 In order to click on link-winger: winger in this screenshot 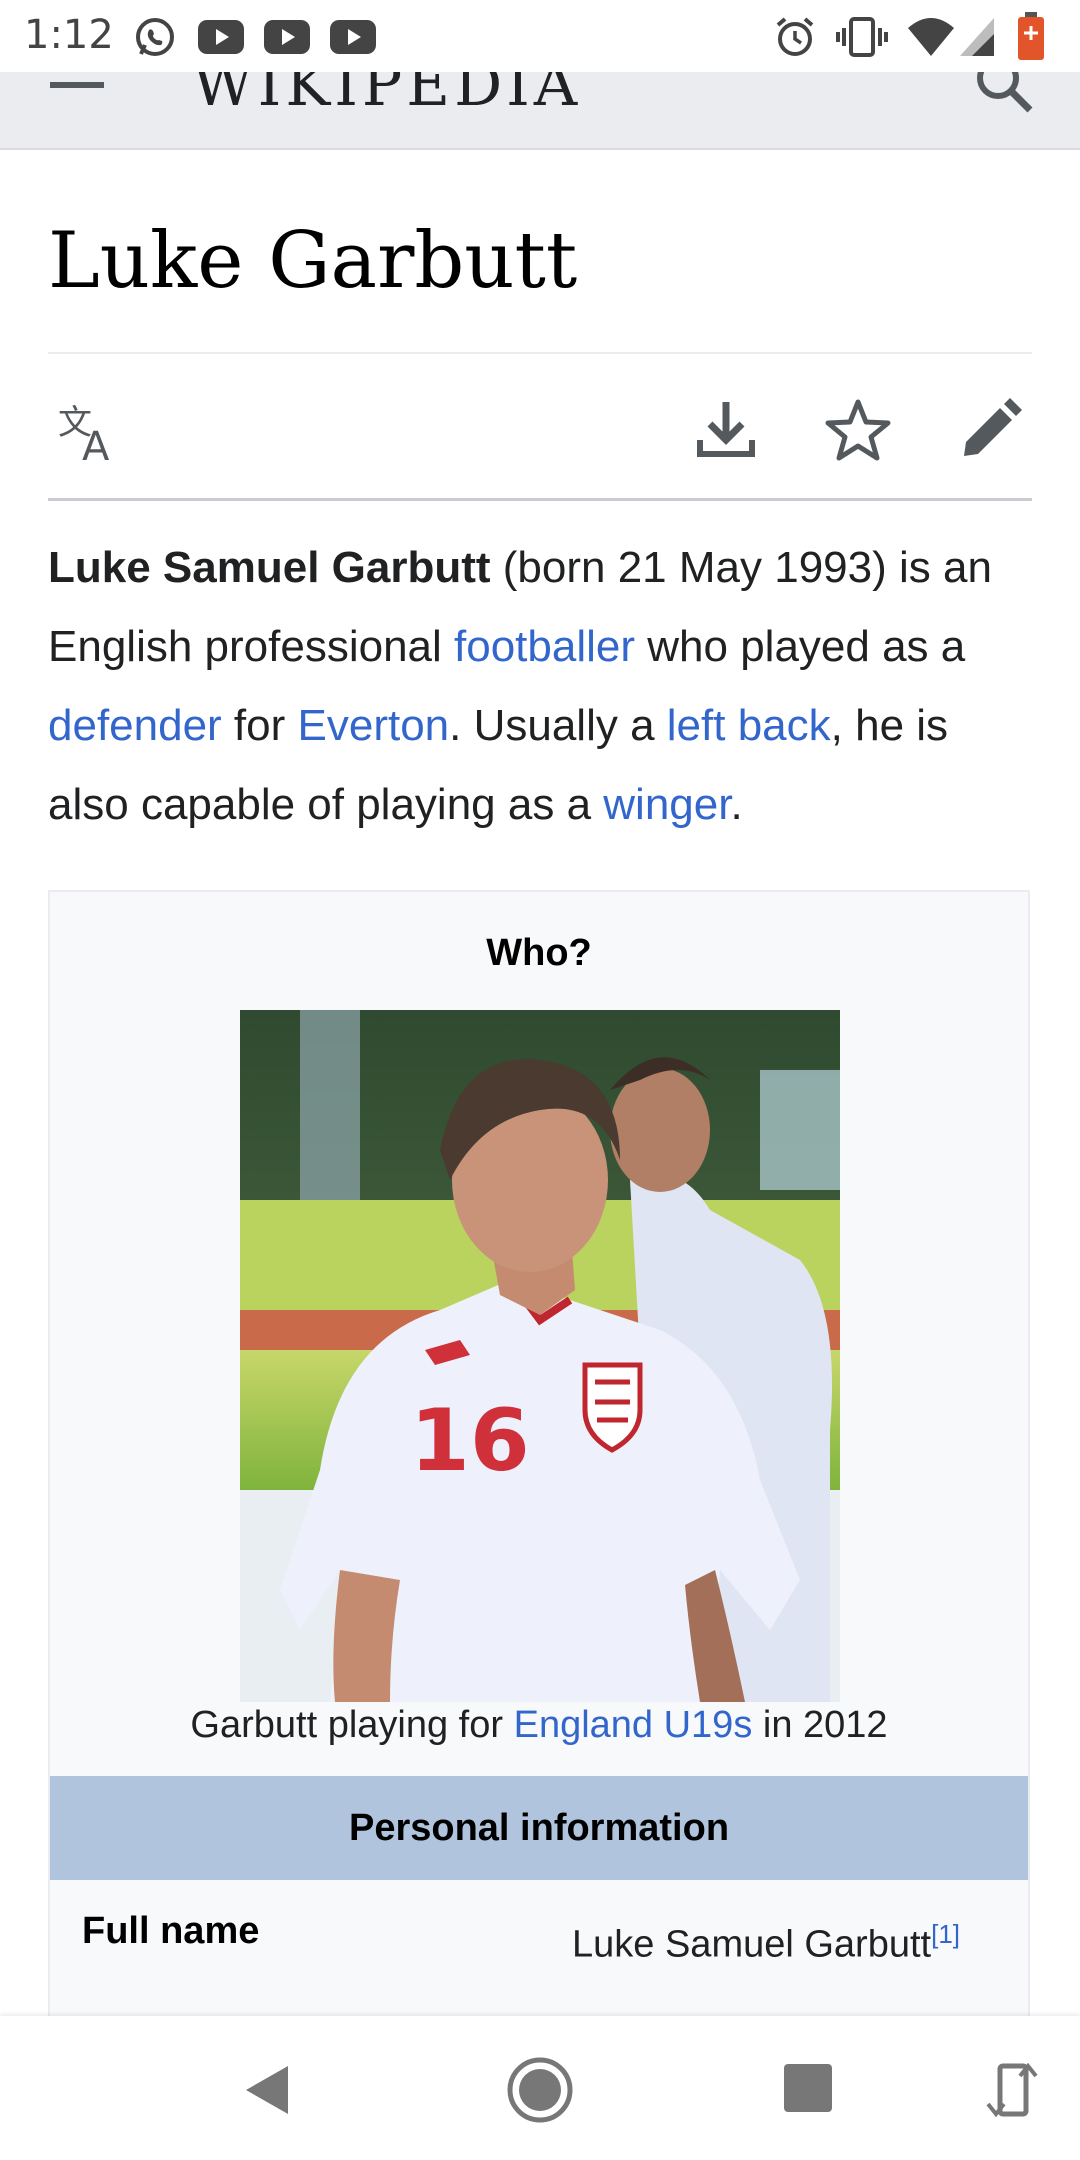, I will do `click(666, 804)`.